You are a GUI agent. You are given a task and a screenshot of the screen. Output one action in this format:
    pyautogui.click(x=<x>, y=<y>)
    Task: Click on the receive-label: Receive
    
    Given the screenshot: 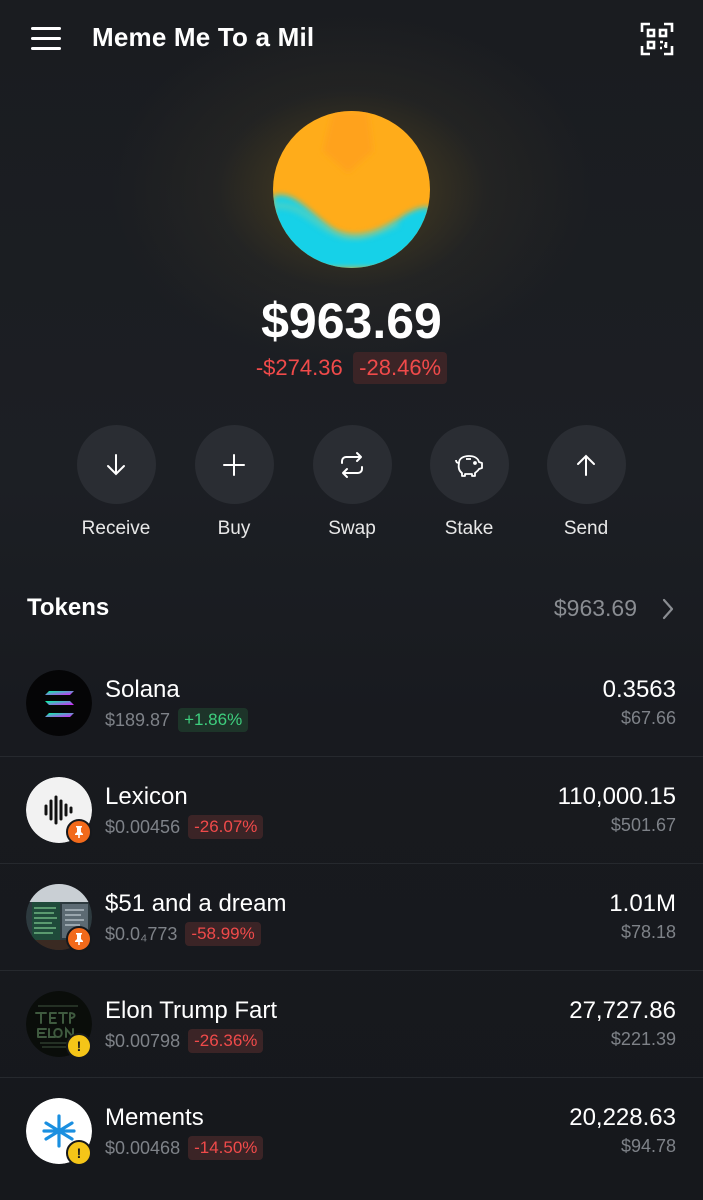 What is the action you would take?
    pyautogui.click(x=116, y=528)
    